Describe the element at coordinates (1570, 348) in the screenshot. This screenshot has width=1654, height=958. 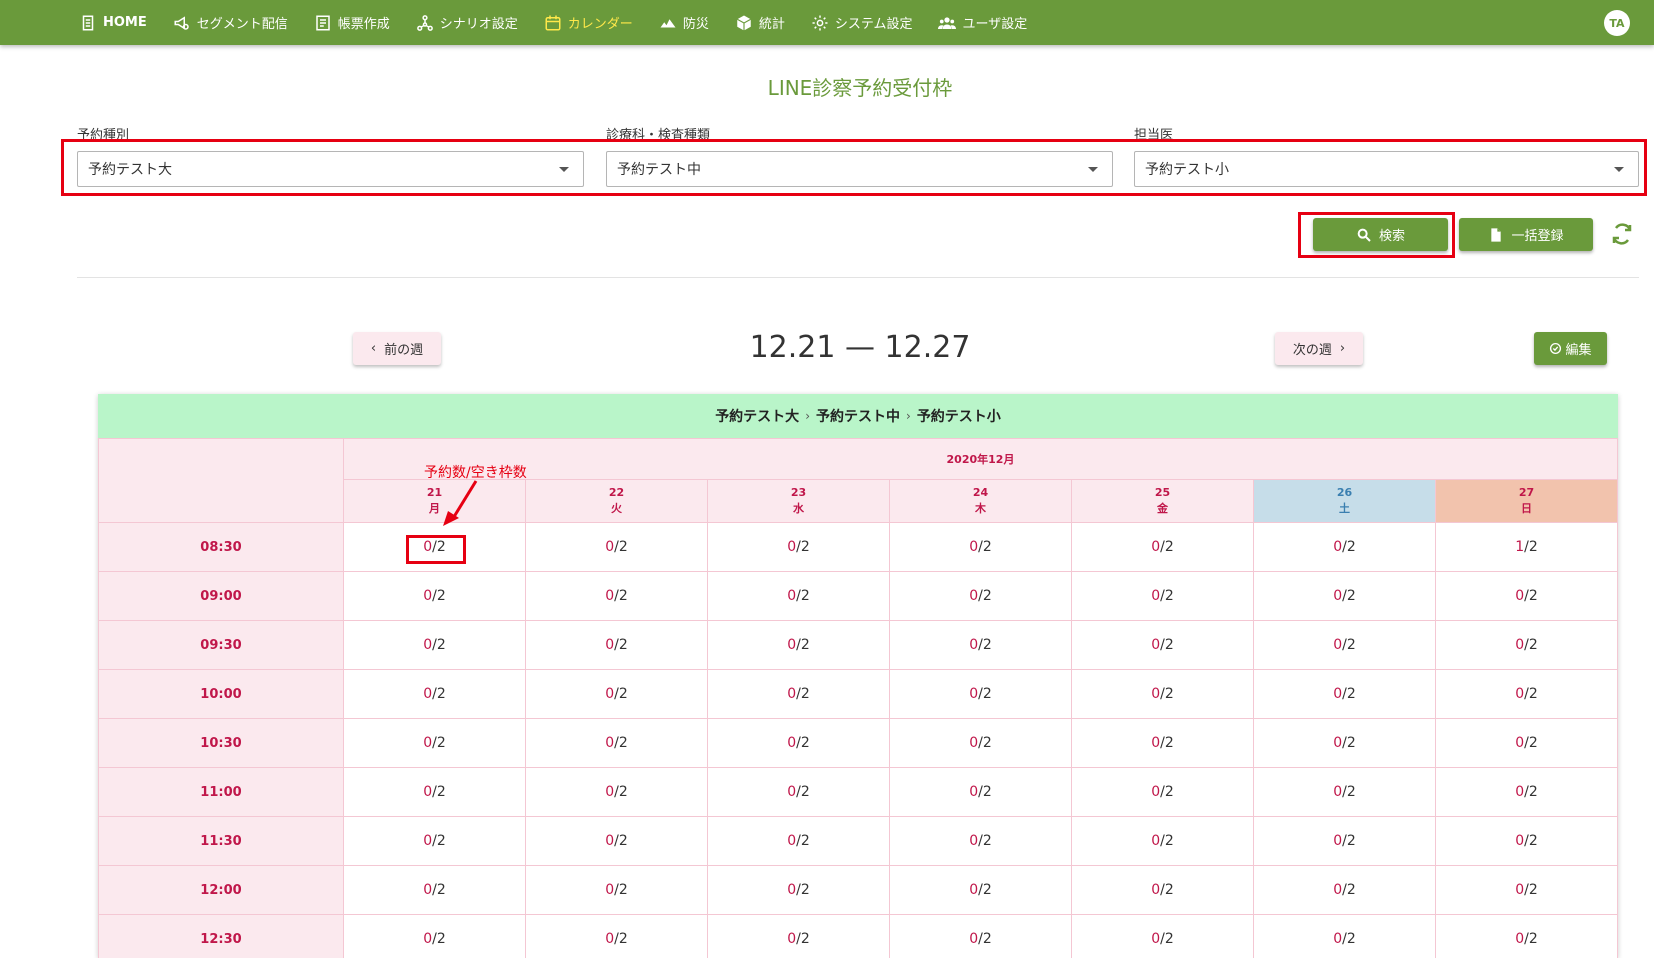
I see `edit-button: 編集` at that location.